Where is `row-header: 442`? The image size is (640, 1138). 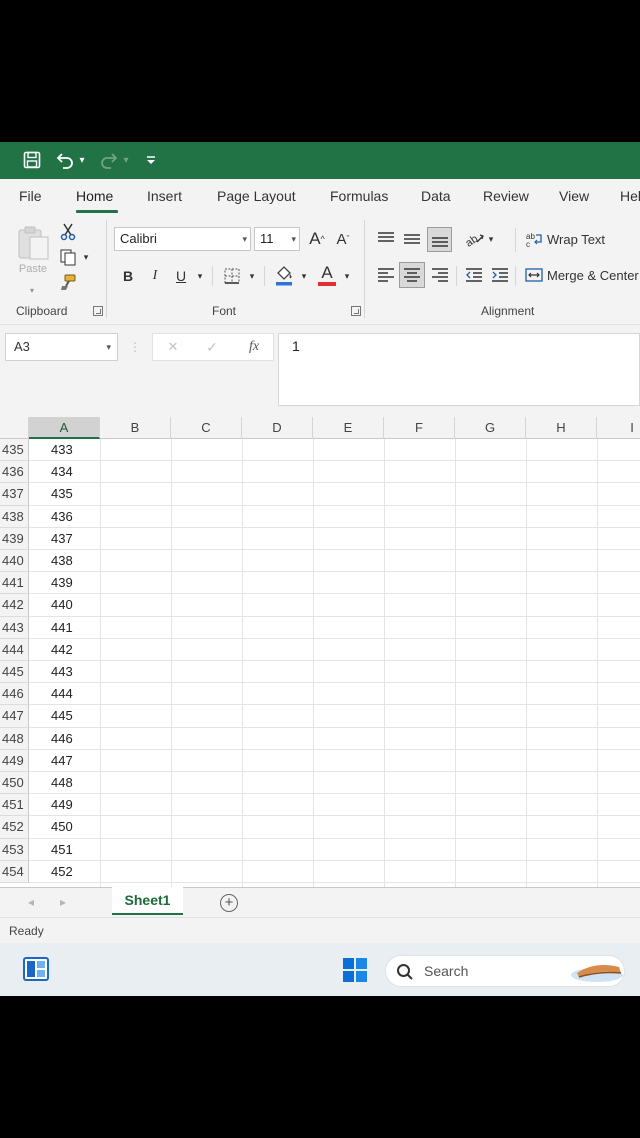 row-header: 442 is located at coordinates (14, 605).